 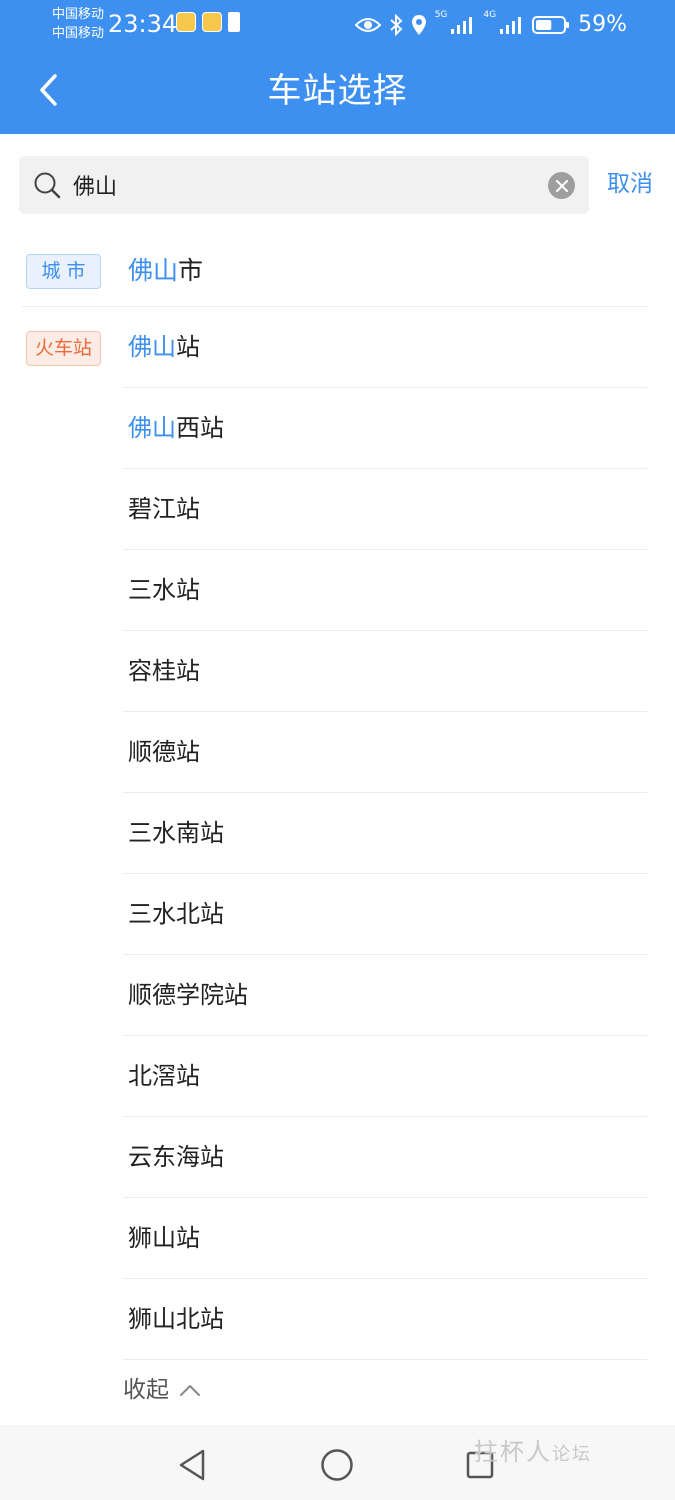 I want to click on station-result-name: 容桂站, so click(x=164, y=671).